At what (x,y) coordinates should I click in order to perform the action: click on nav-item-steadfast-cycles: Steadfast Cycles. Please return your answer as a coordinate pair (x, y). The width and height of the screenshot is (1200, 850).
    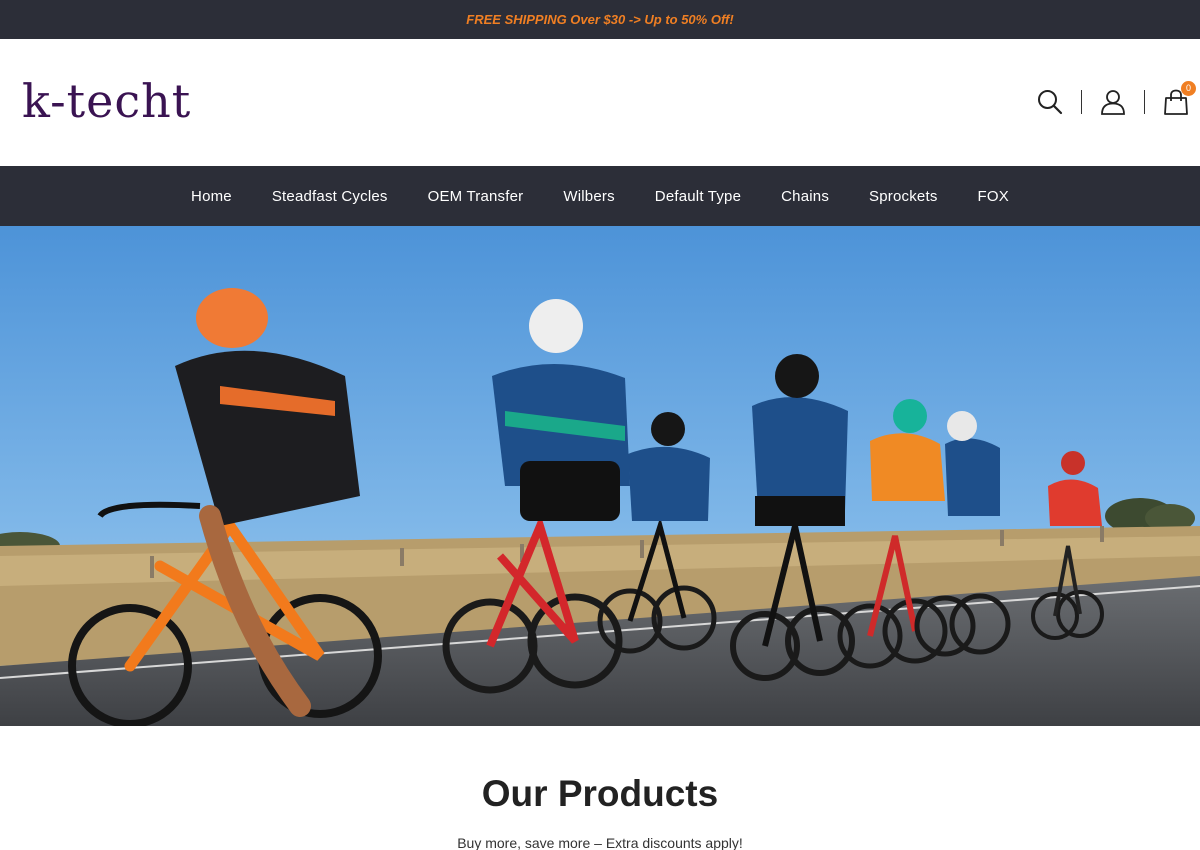
    Looking at the image, I should click on (330, 196).